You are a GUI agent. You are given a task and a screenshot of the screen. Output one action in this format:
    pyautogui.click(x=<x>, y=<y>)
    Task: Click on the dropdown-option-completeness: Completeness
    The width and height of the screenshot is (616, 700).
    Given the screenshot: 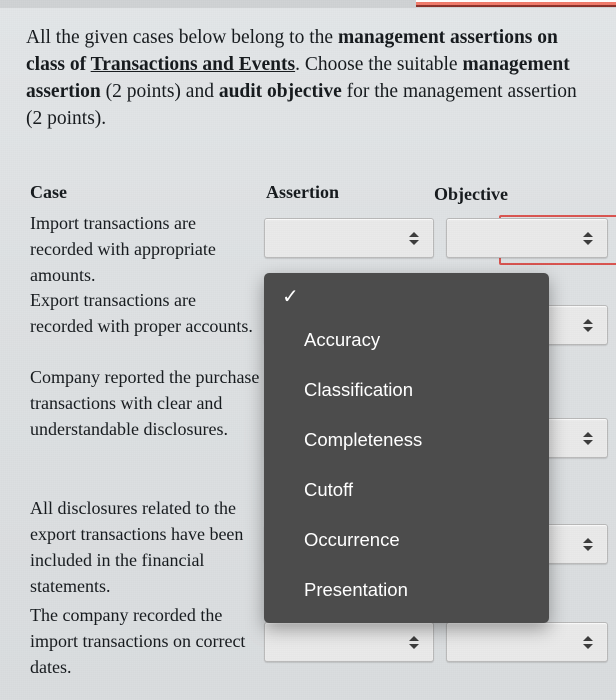 What is the action you would take?
    pyautogui.click(x=406, y=440)
    